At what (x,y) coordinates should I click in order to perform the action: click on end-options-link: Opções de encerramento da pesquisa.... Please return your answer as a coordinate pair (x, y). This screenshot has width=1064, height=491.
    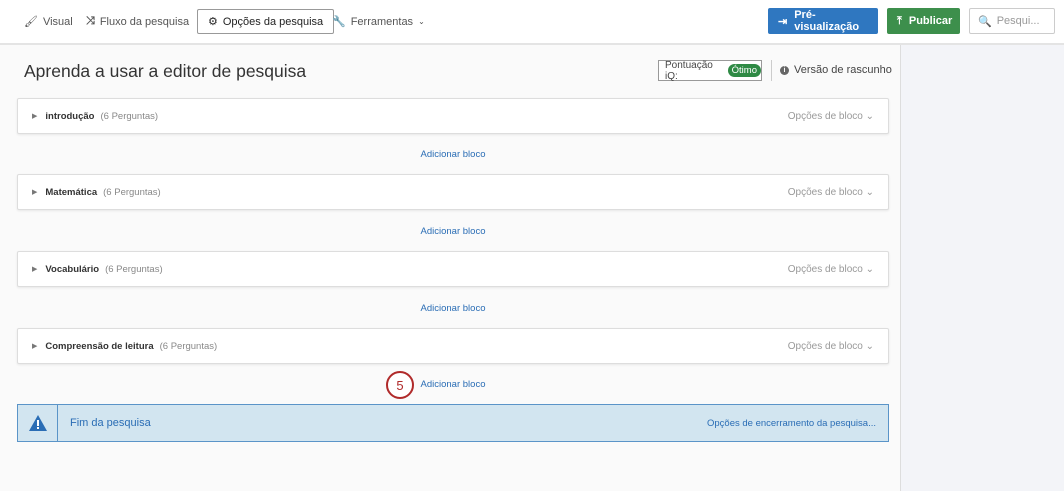
    Looking at the image, I should click on (791, 423).